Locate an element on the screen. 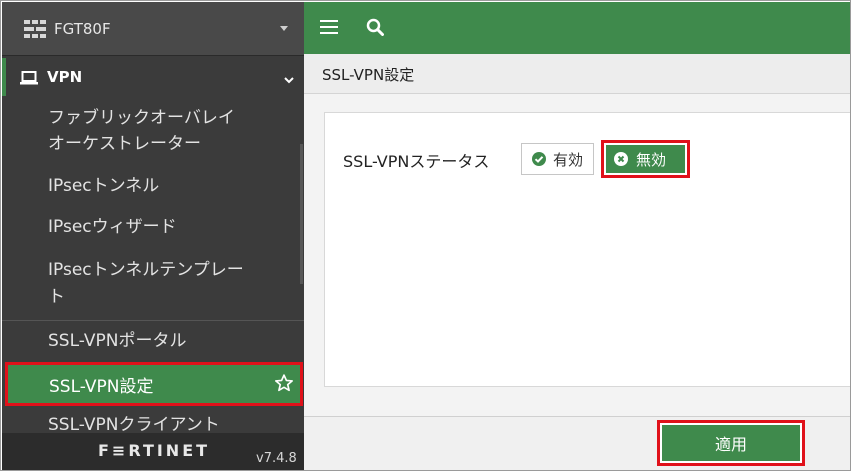  status-disabled-option: 無効 is located at coordinates (645, 159).